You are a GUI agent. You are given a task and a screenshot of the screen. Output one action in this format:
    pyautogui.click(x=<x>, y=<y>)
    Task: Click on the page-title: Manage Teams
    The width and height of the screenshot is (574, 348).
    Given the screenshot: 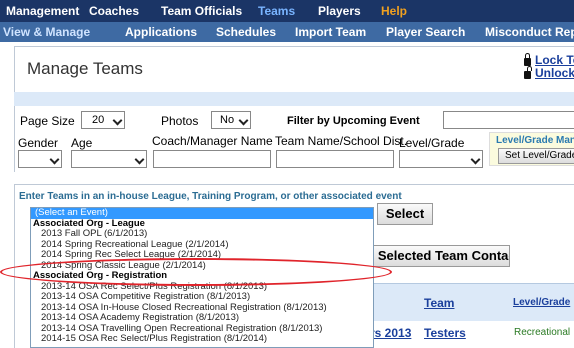 What is the action you would take?
    pyautogui.click(x=85, y=68)
    